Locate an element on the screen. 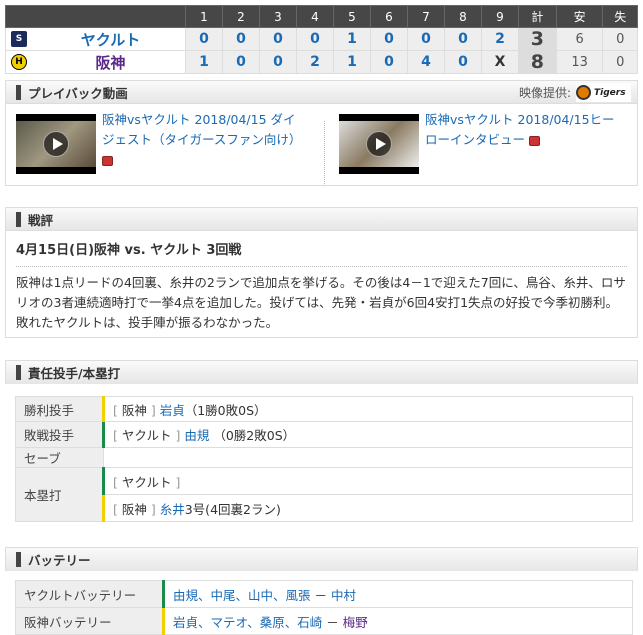 The width and height of the screenshot is (643, 635). team-name: 阪神 is located at coordinates (95, 62).